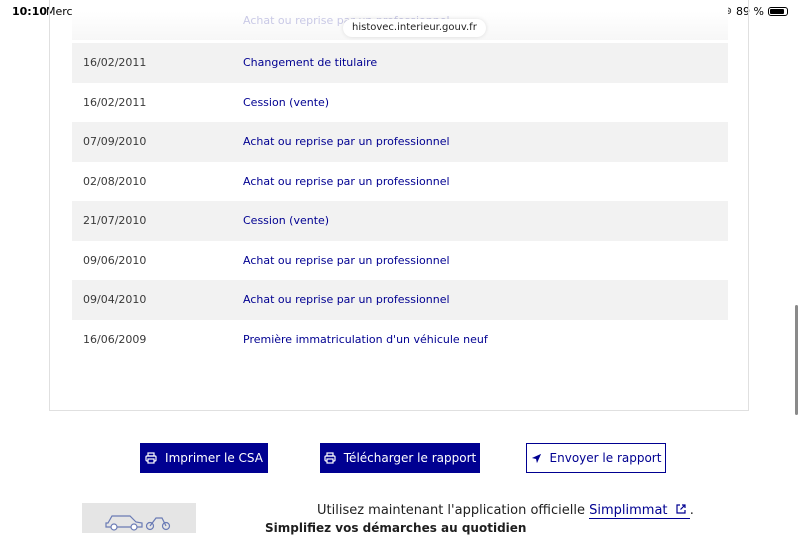 The height and width of the screenshot is (537, 800). I want to click on print-csa-button: Imprimer le CSA, so click(204, 458).